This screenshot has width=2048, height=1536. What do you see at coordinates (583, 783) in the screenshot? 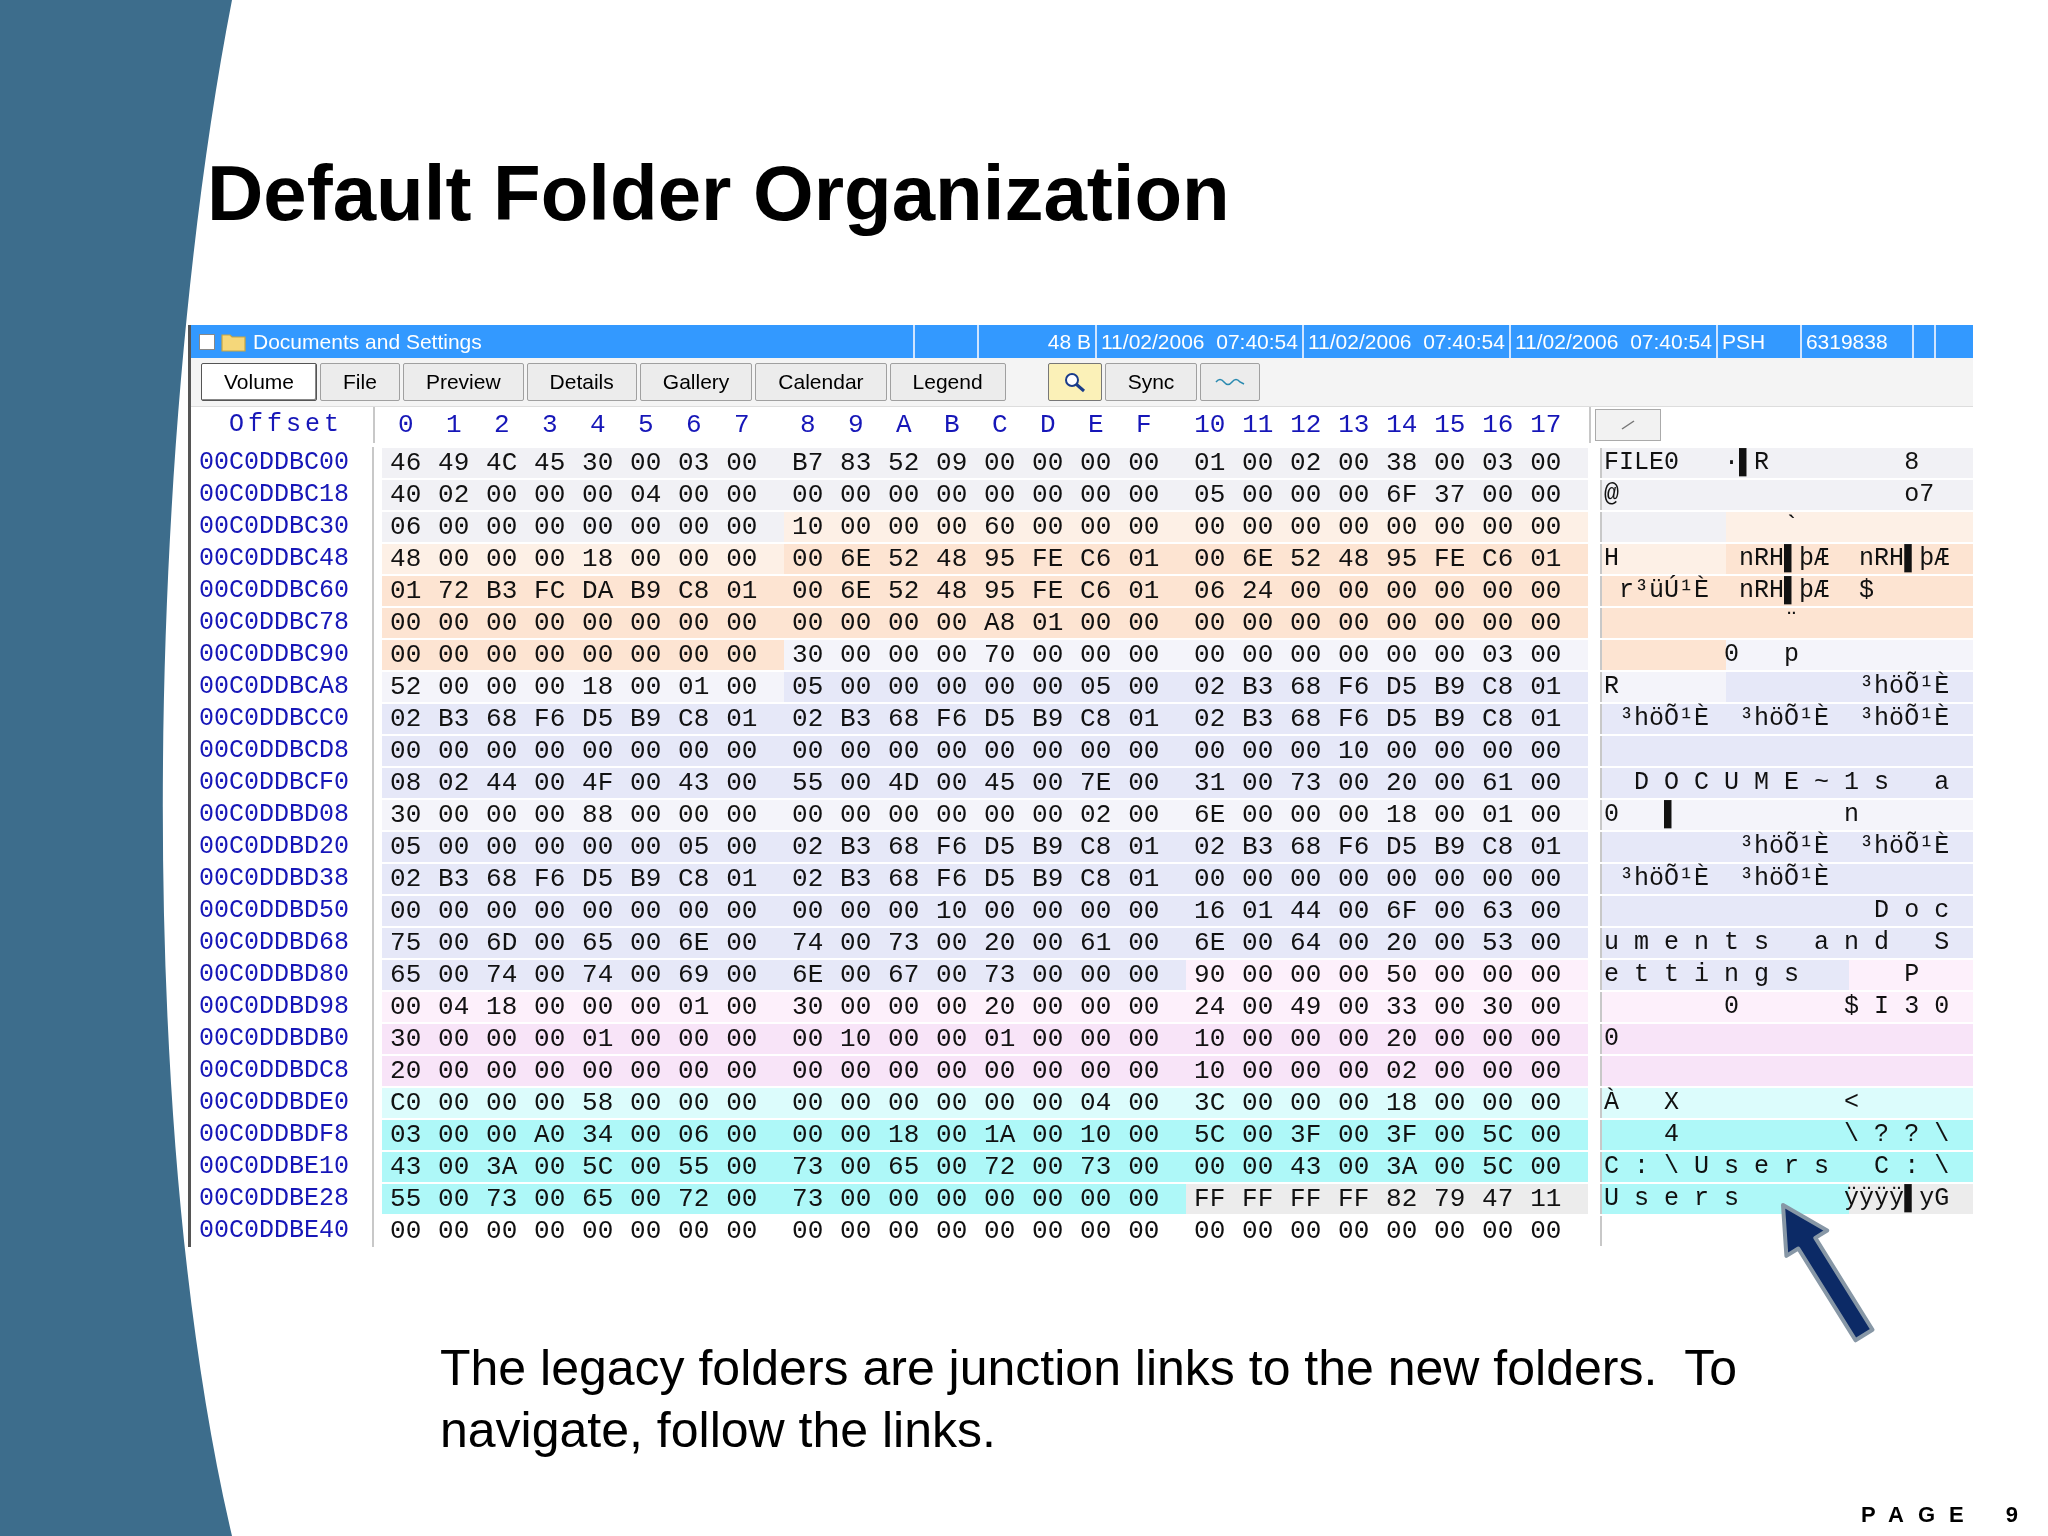
I see `hex-bytes: 08 02 44 00 4F 00 43 00` at bounding box center [583, 783].